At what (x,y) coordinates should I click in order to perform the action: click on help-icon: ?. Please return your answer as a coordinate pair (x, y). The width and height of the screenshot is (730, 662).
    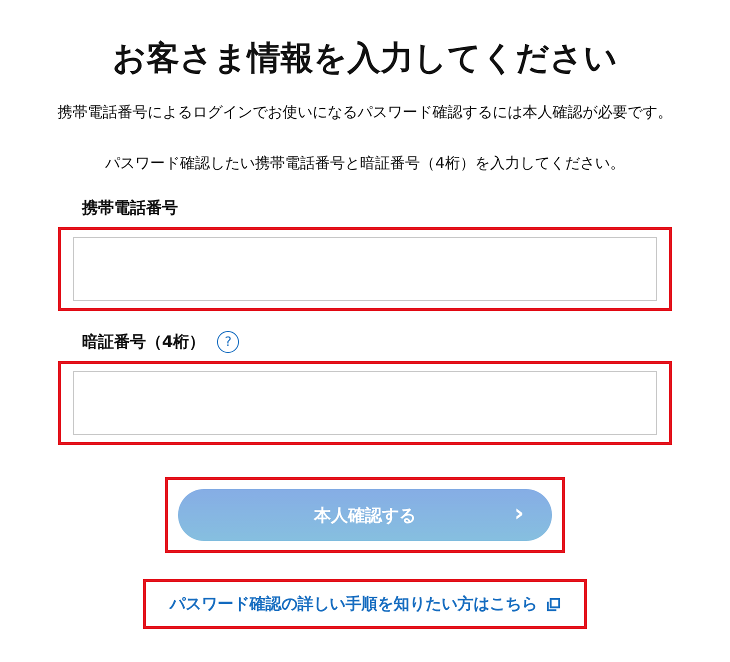
    Looking at the image, I should click on (228, 342).